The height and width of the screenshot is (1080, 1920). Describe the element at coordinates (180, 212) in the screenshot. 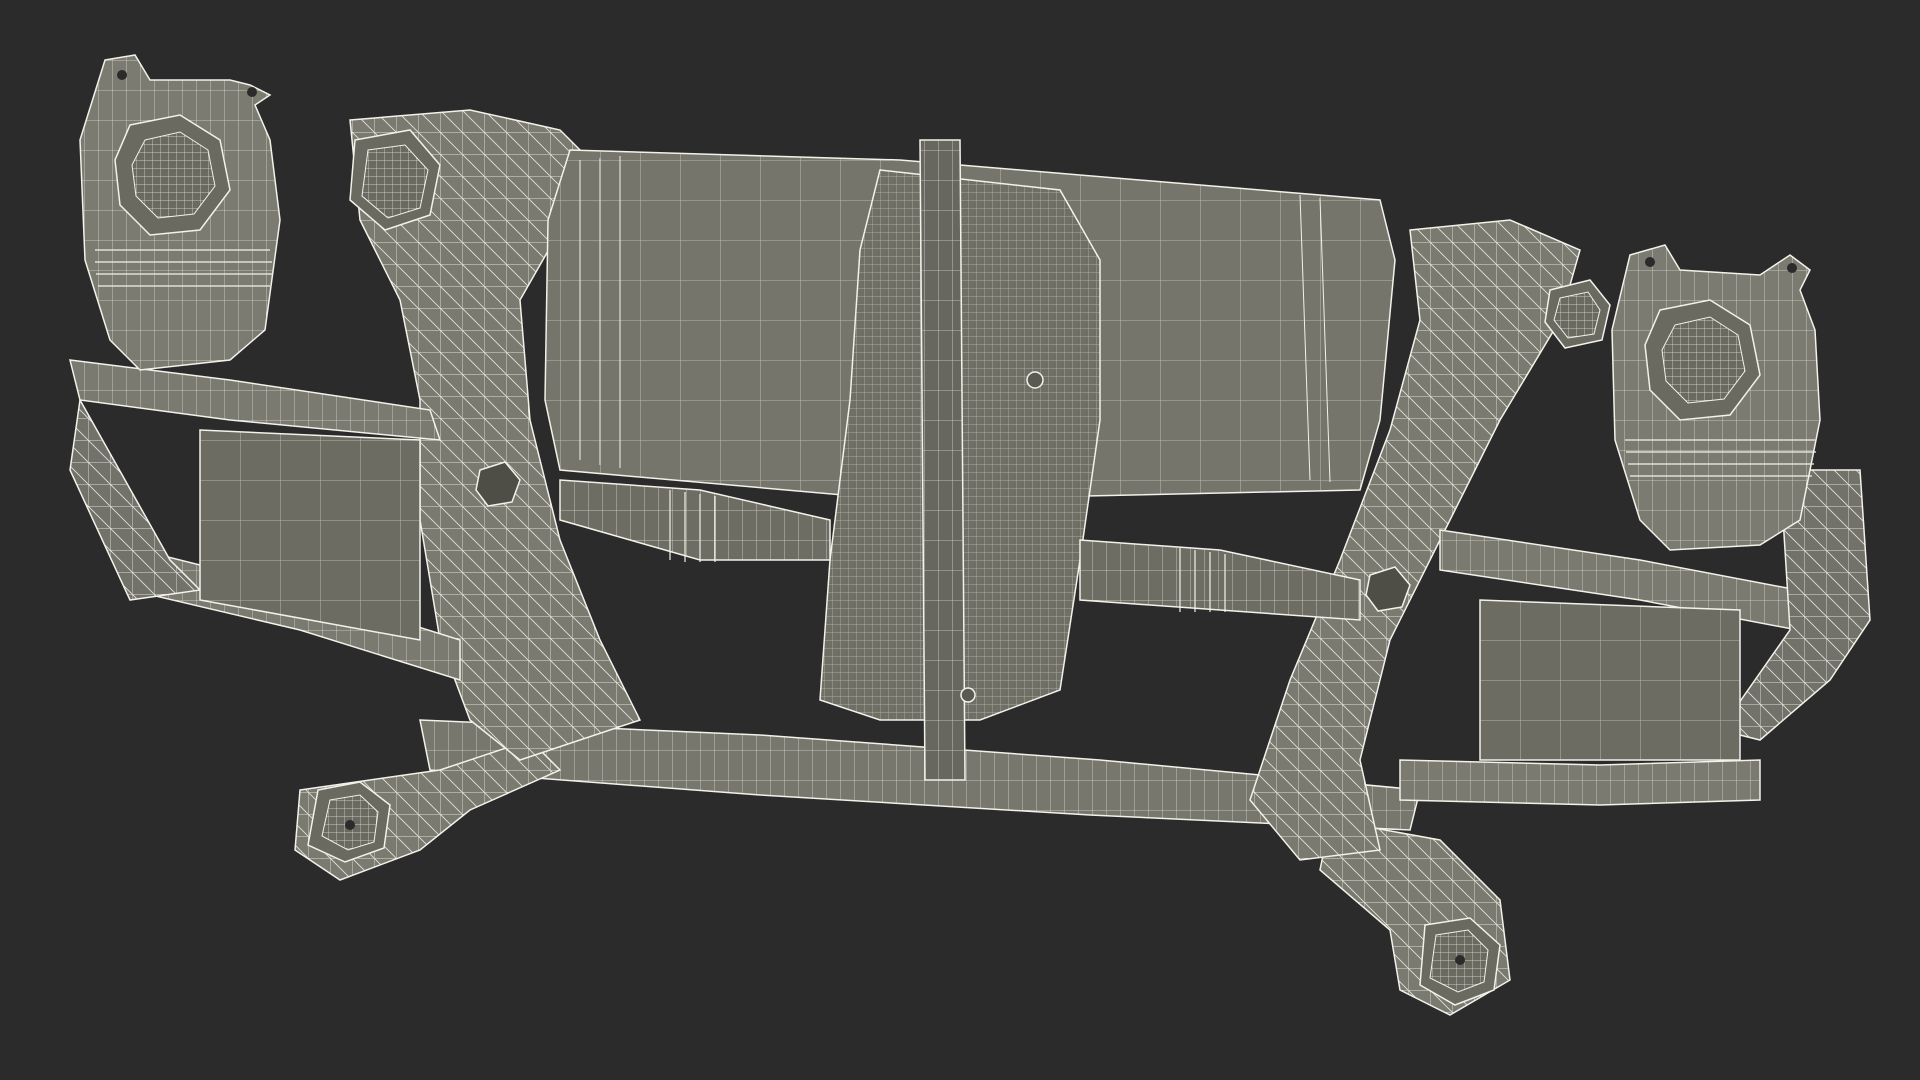

I see `left-strut-mount` at that location.